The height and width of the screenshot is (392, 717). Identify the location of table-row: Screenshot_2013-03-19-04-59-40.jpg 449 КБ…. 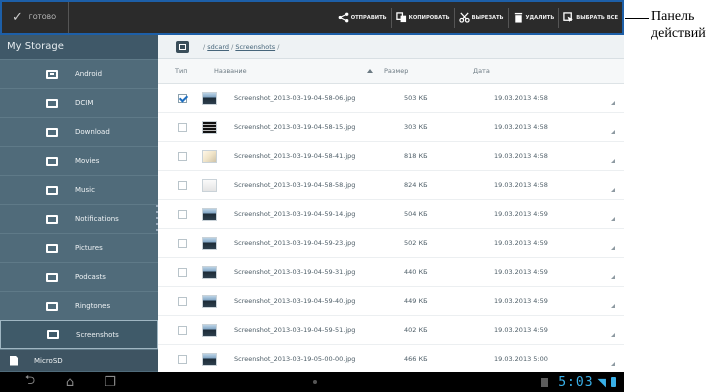
(391, 301).